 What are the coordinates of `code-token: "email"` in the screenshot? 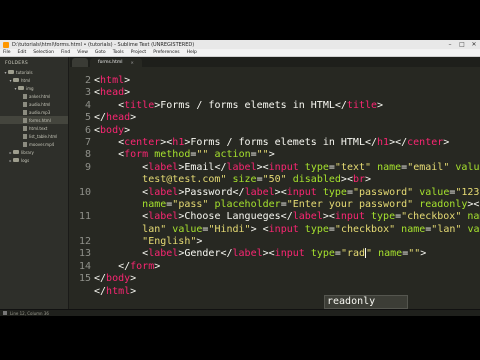 It's located at (428, 167).